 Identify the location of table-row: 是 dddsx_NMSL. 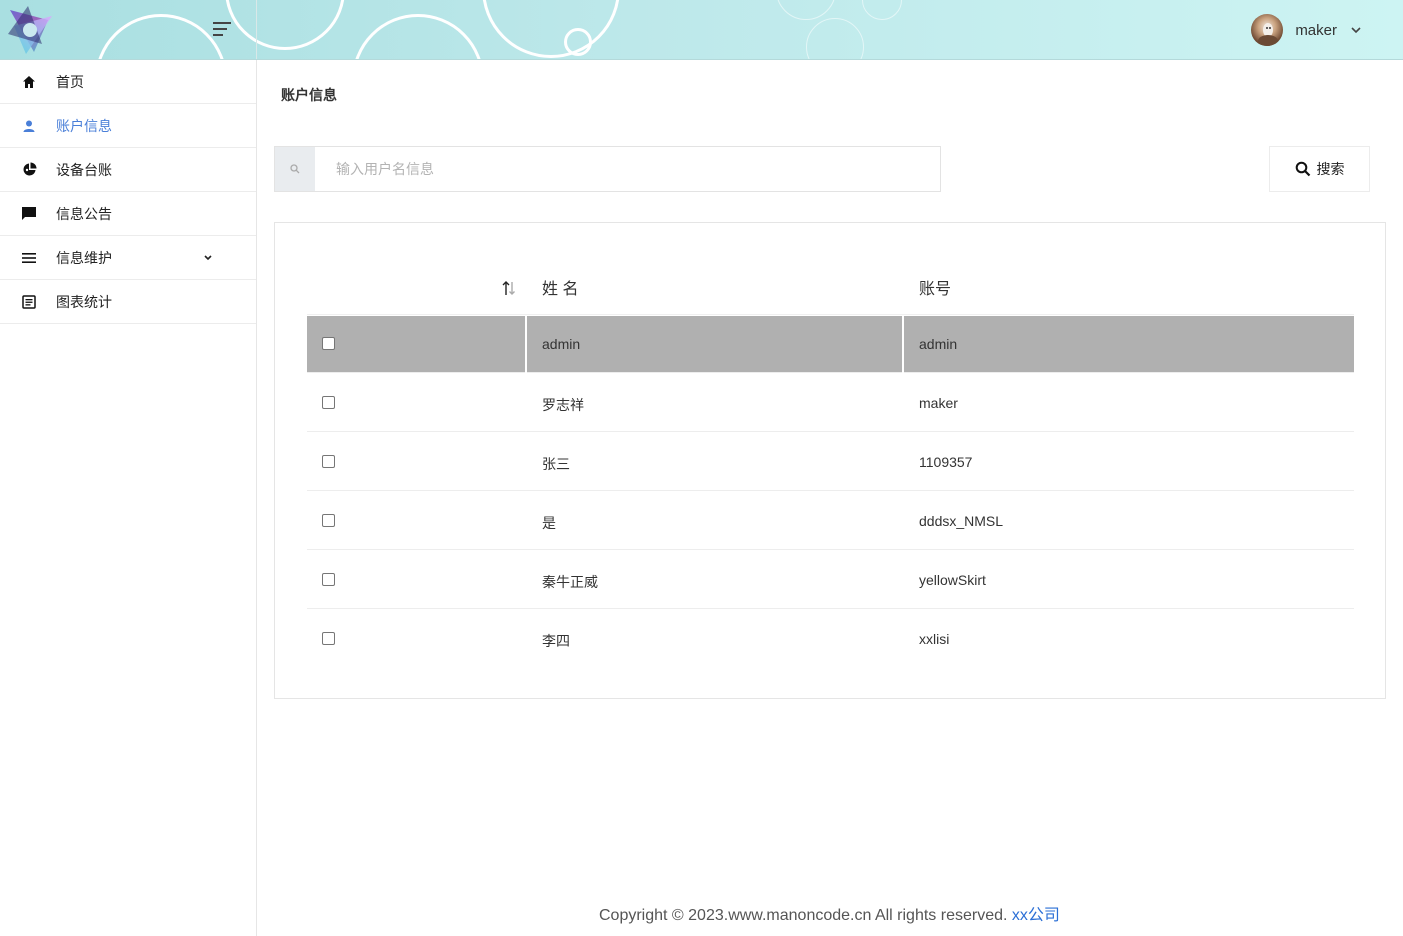
(830, 520).